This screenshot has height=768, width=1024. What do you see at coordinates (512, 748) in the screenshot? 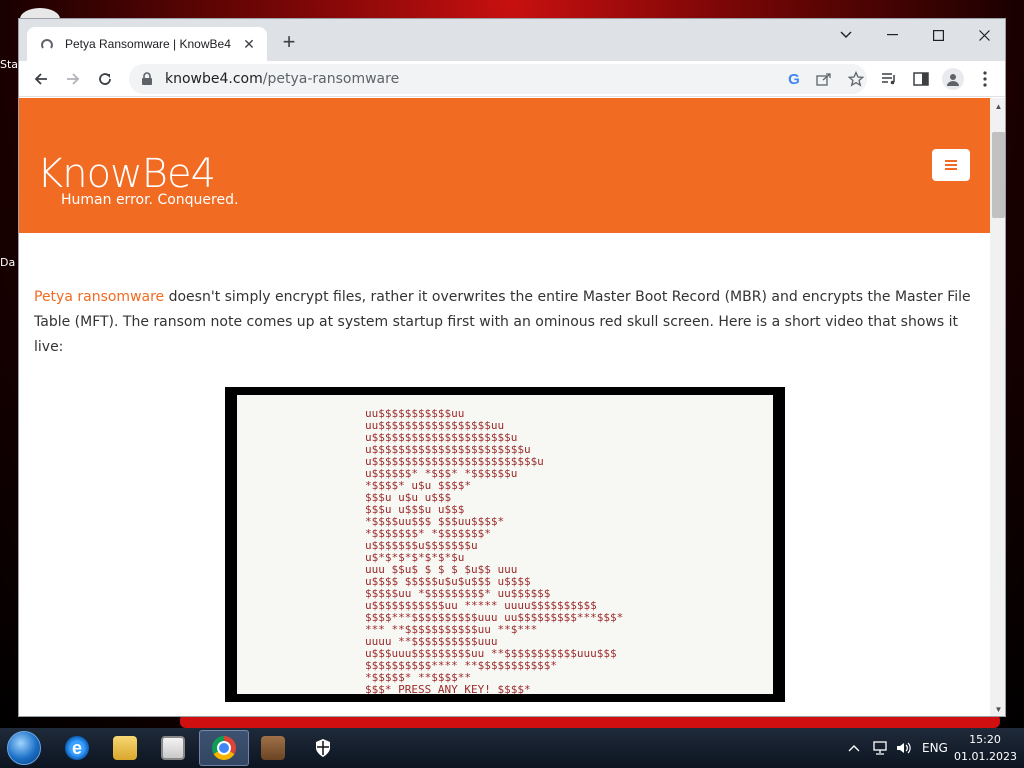
I see `taskbar: e ENG 15:20 01.01.2023` at bounding box center [512, 748].